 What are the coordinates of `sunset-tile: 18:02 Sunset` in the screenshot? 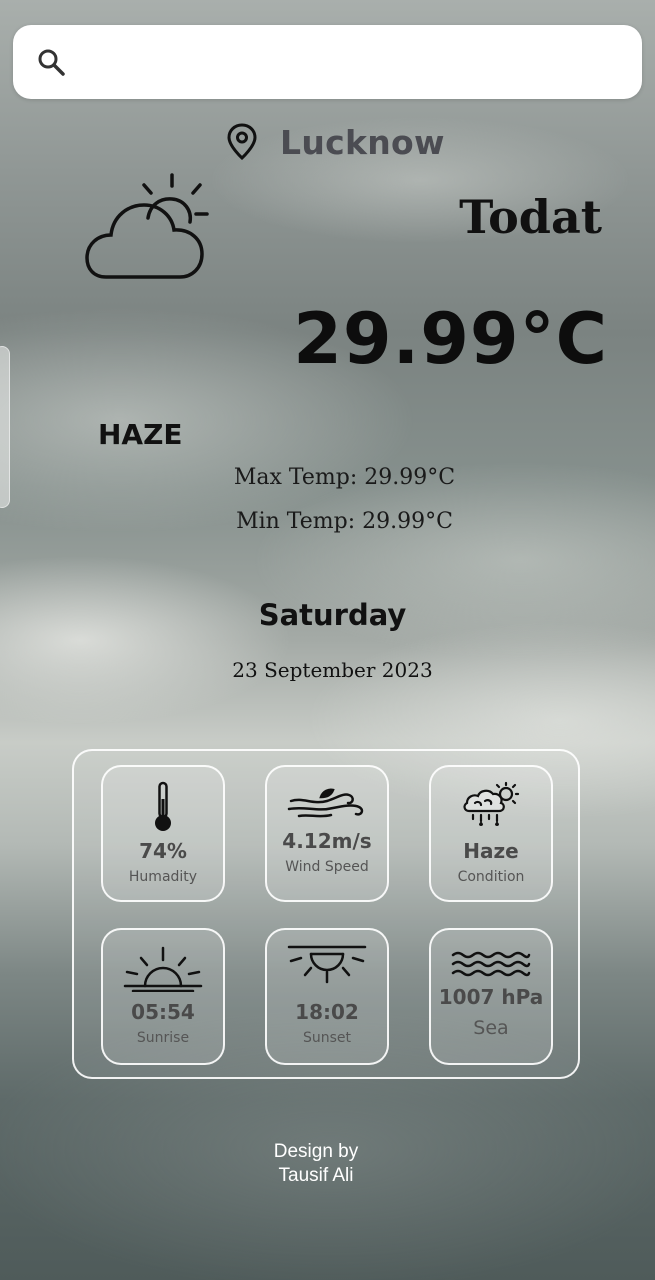 It's located at (327, 996).